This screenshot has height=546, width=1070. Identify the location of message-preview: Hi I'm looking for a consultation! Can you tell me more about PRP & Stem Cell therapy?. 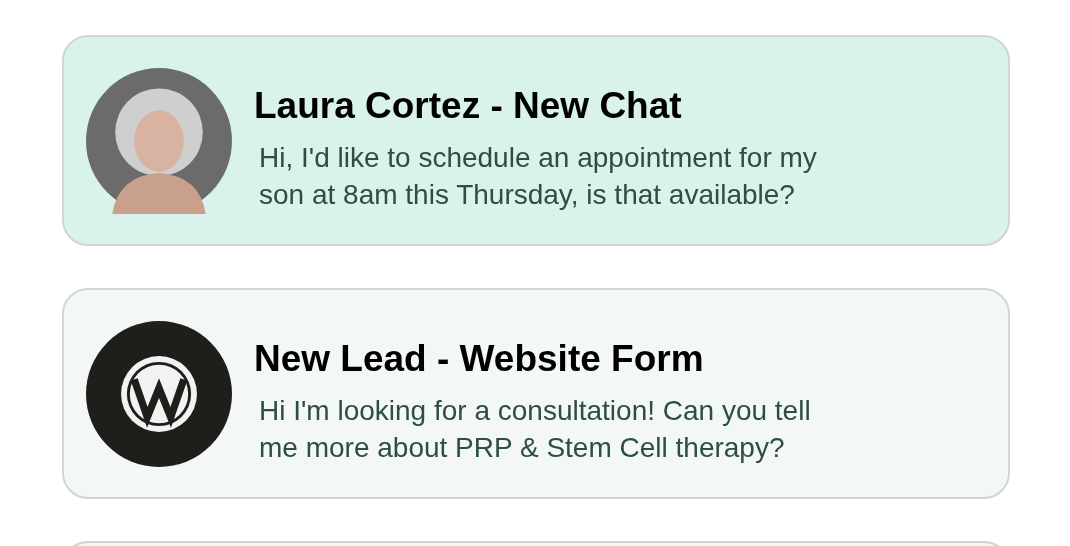
(535, 429).